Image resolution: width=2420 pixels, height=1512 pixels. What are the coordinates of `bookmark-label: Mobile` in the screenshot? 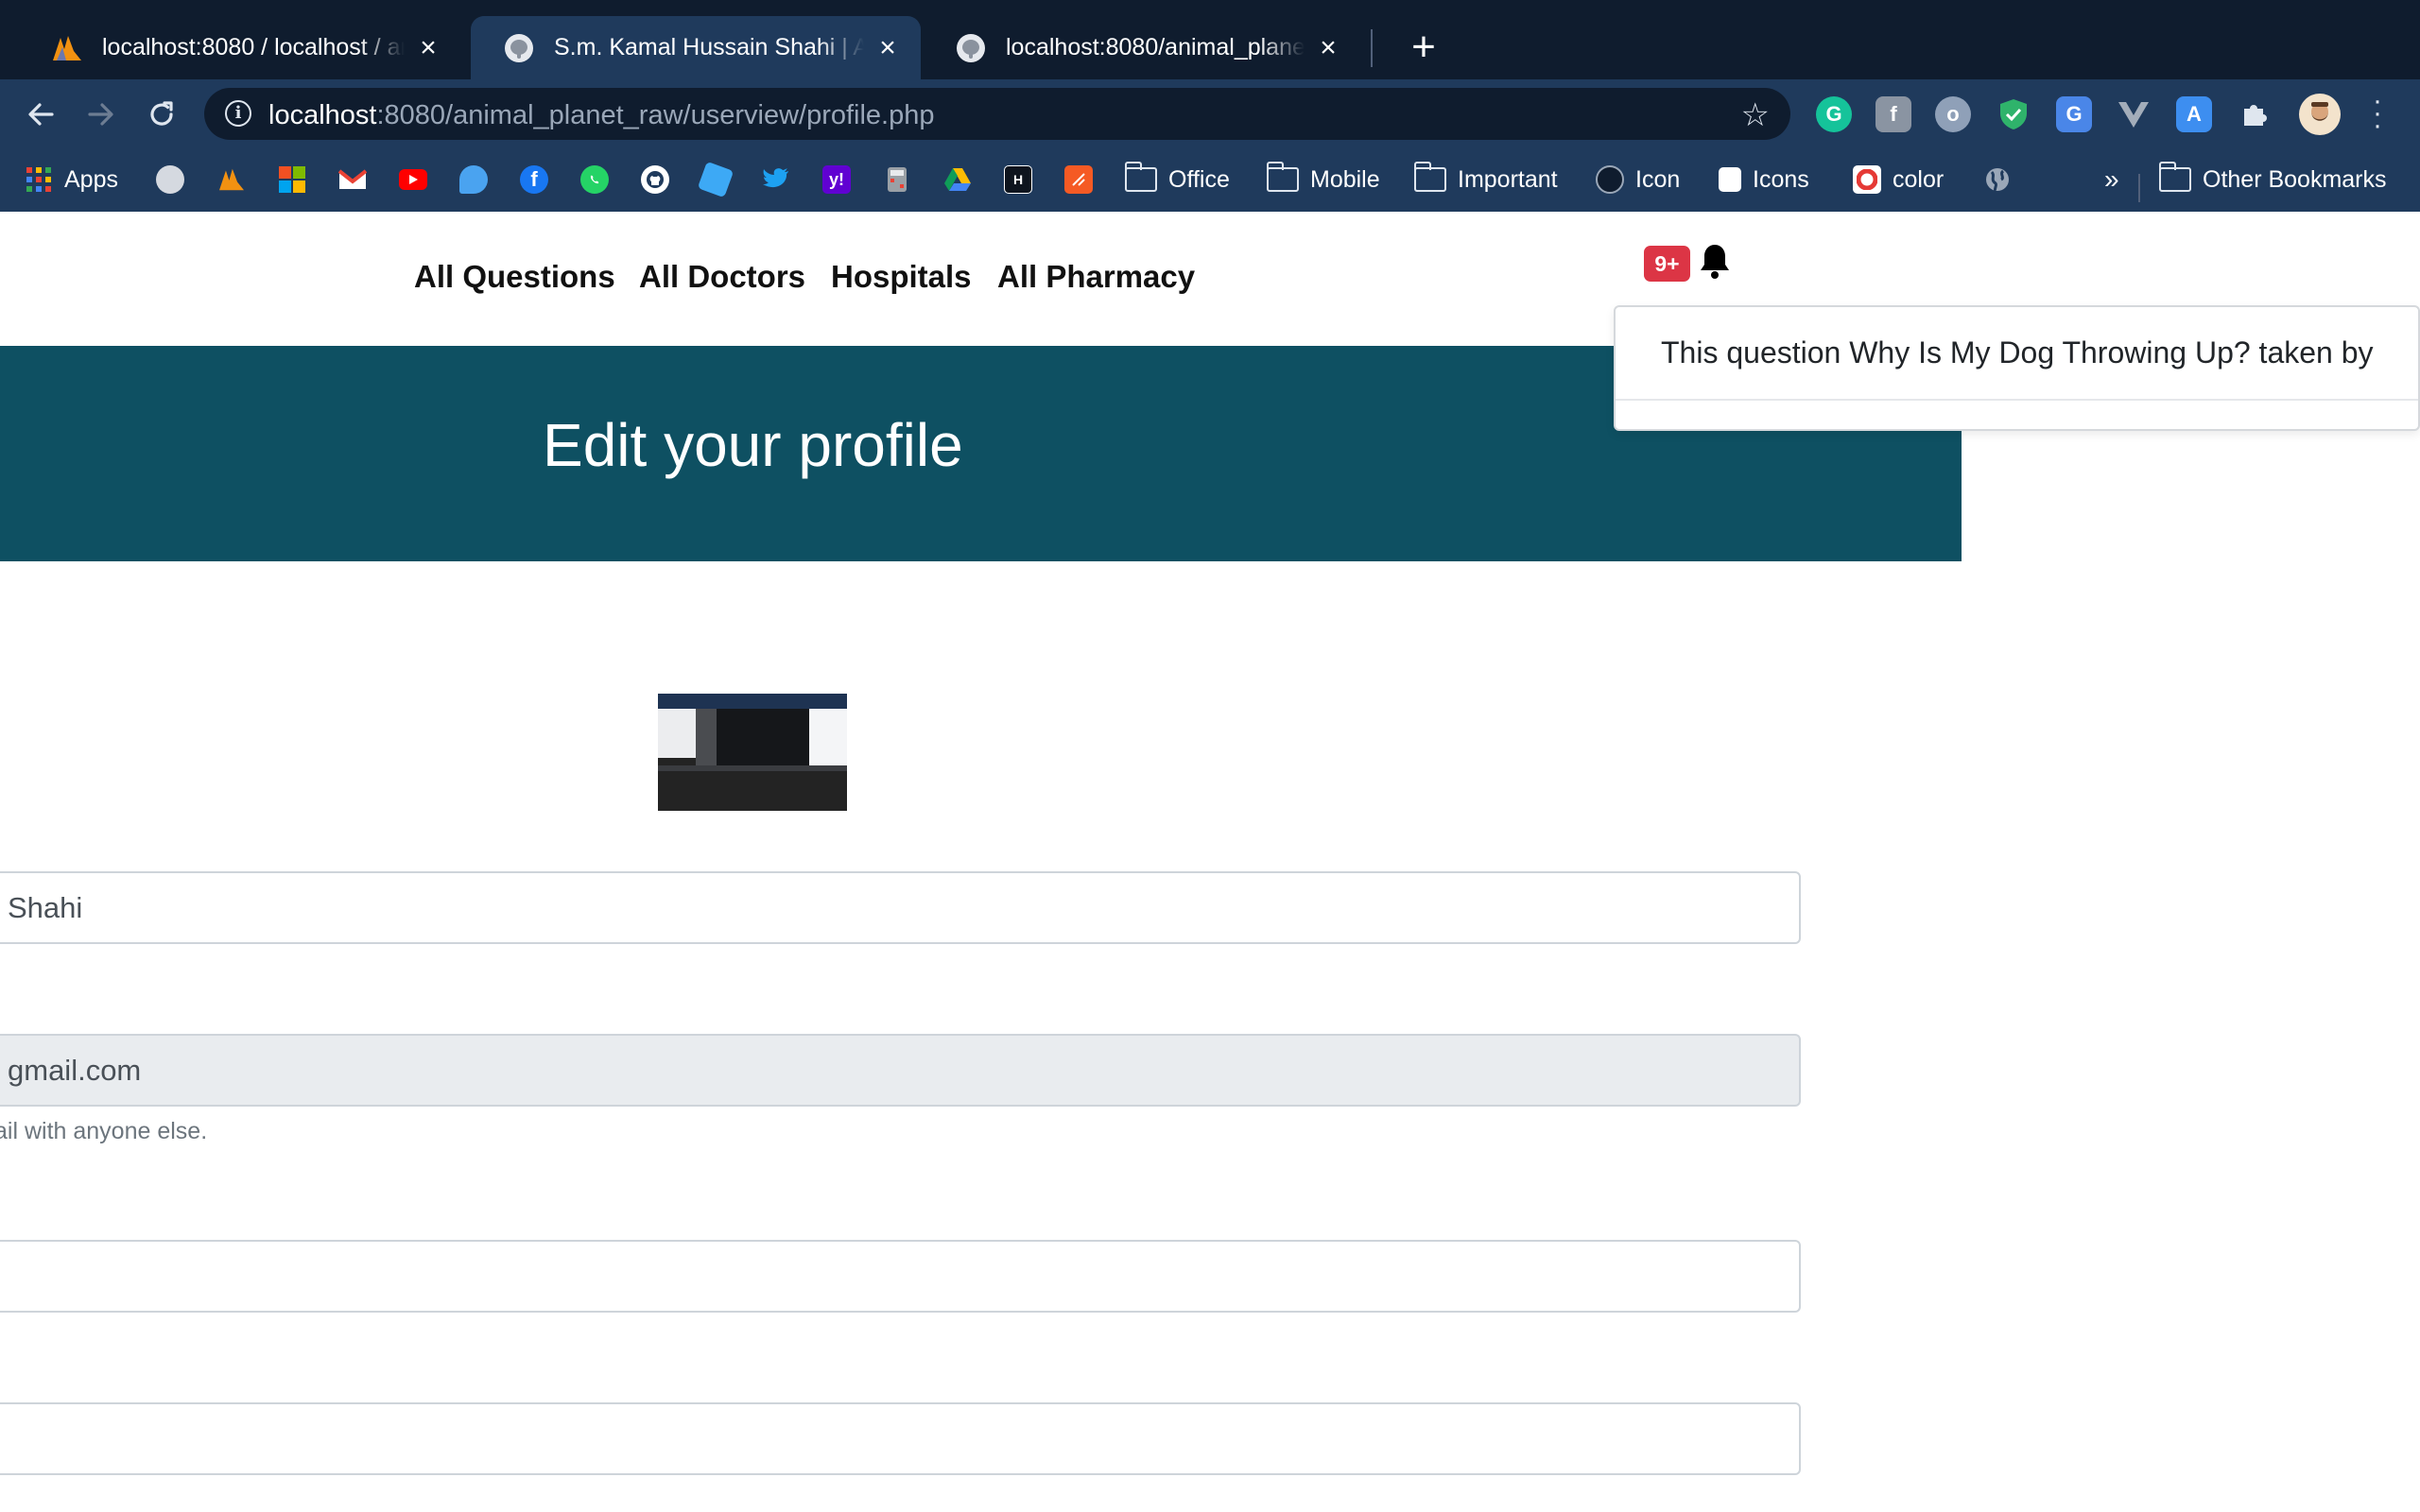 It's located at (1345, 179).